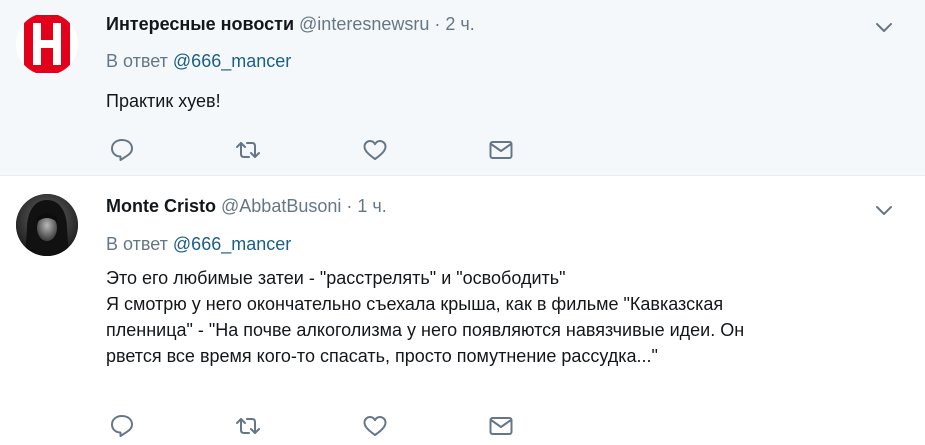  What do you see at coordinates (200, 24) in the screenshot?
I see `display-name: Интересные новости` at bounding box center [200, 24].